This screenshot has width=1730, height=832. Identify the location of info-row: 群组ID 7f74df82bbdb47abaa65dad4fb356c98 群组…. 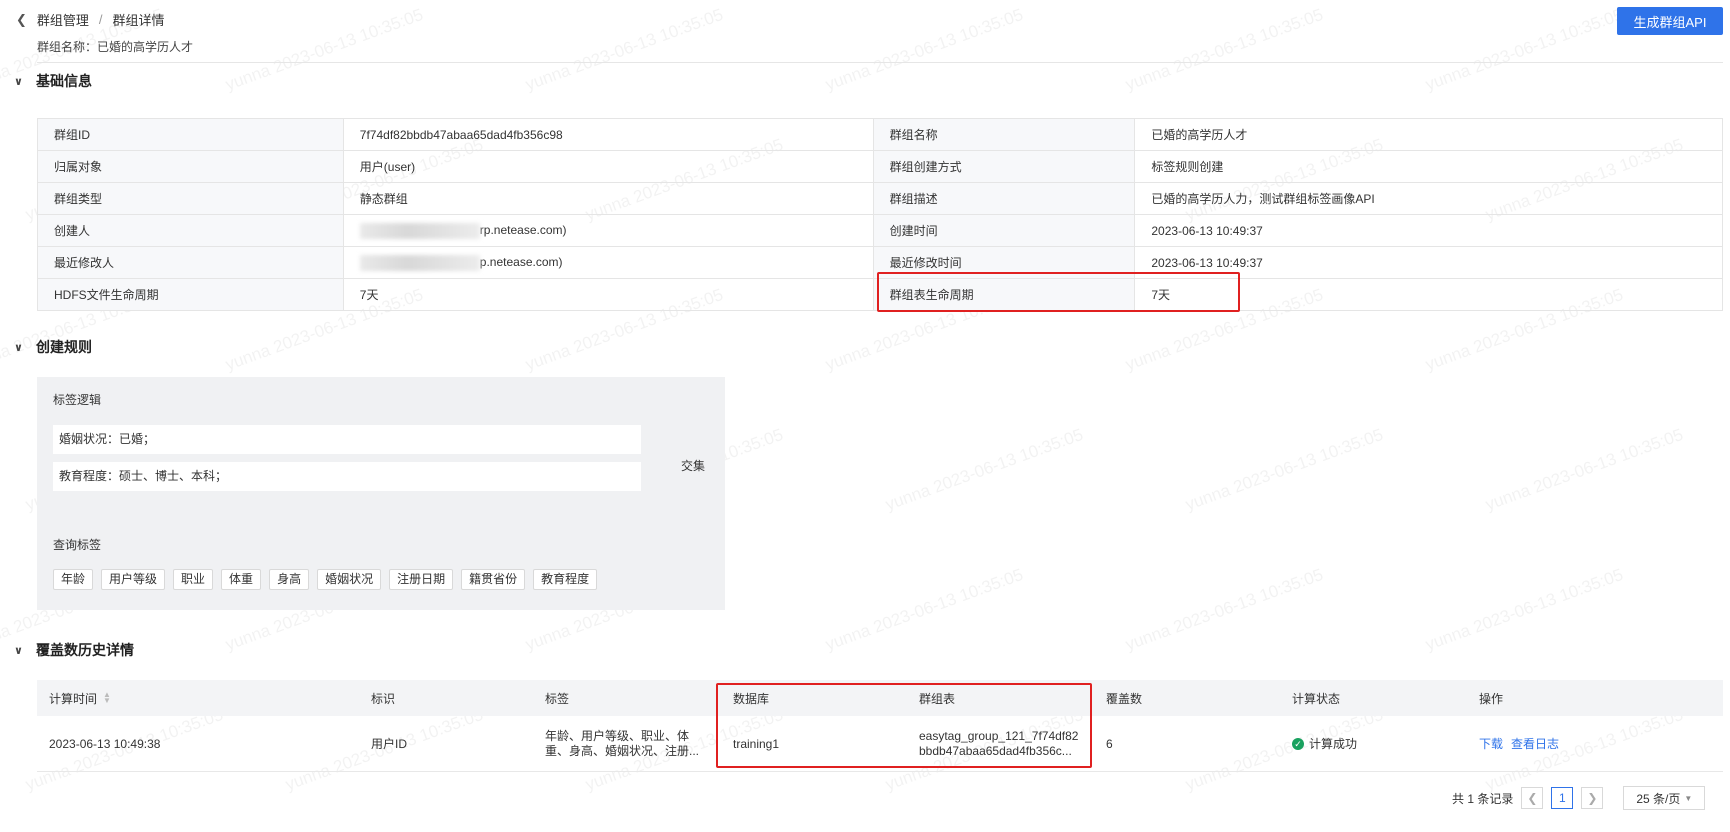
(880, 134).